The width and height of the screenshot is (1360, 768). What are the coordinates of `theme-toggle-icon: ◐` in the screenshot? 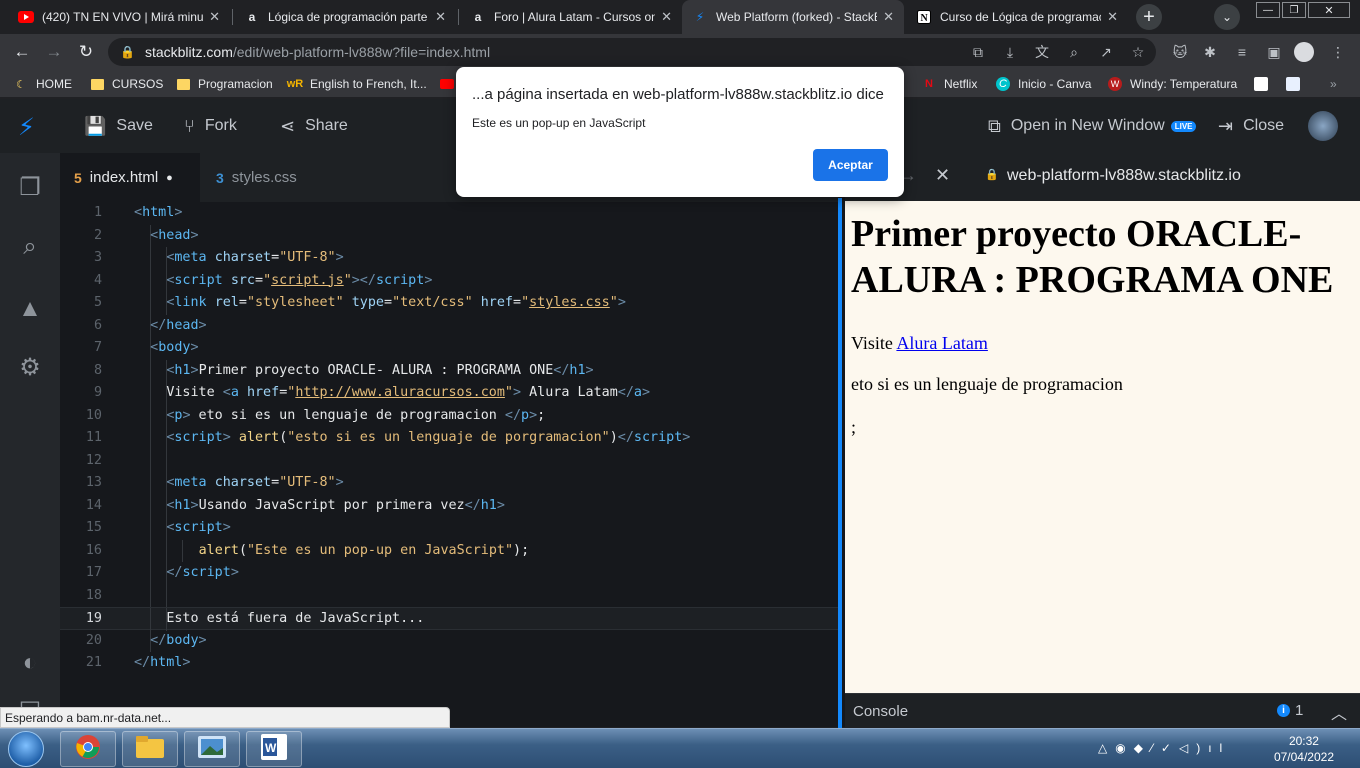 It's located at (30, 663).